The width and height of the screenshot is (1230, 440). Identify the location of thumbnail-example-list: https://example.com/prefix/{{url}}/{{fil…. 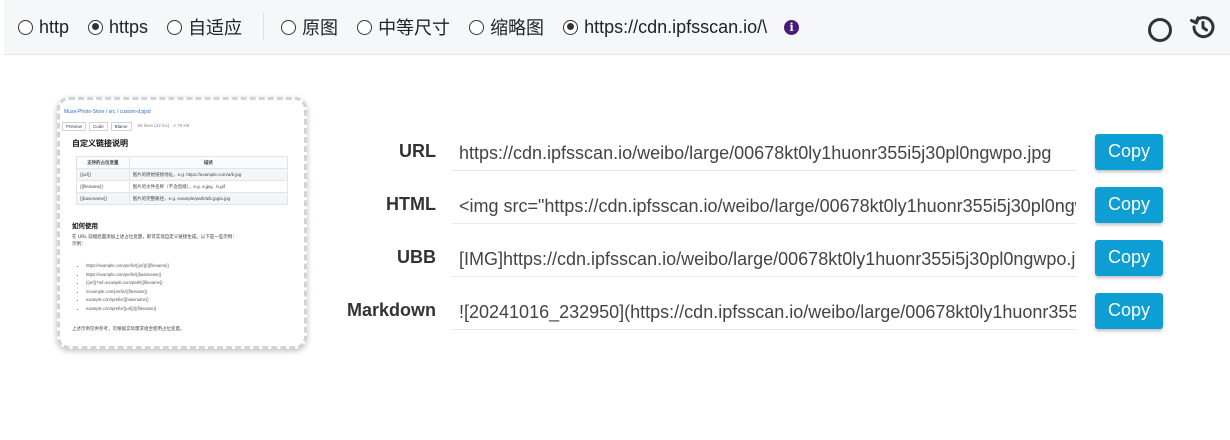
(127, 287).